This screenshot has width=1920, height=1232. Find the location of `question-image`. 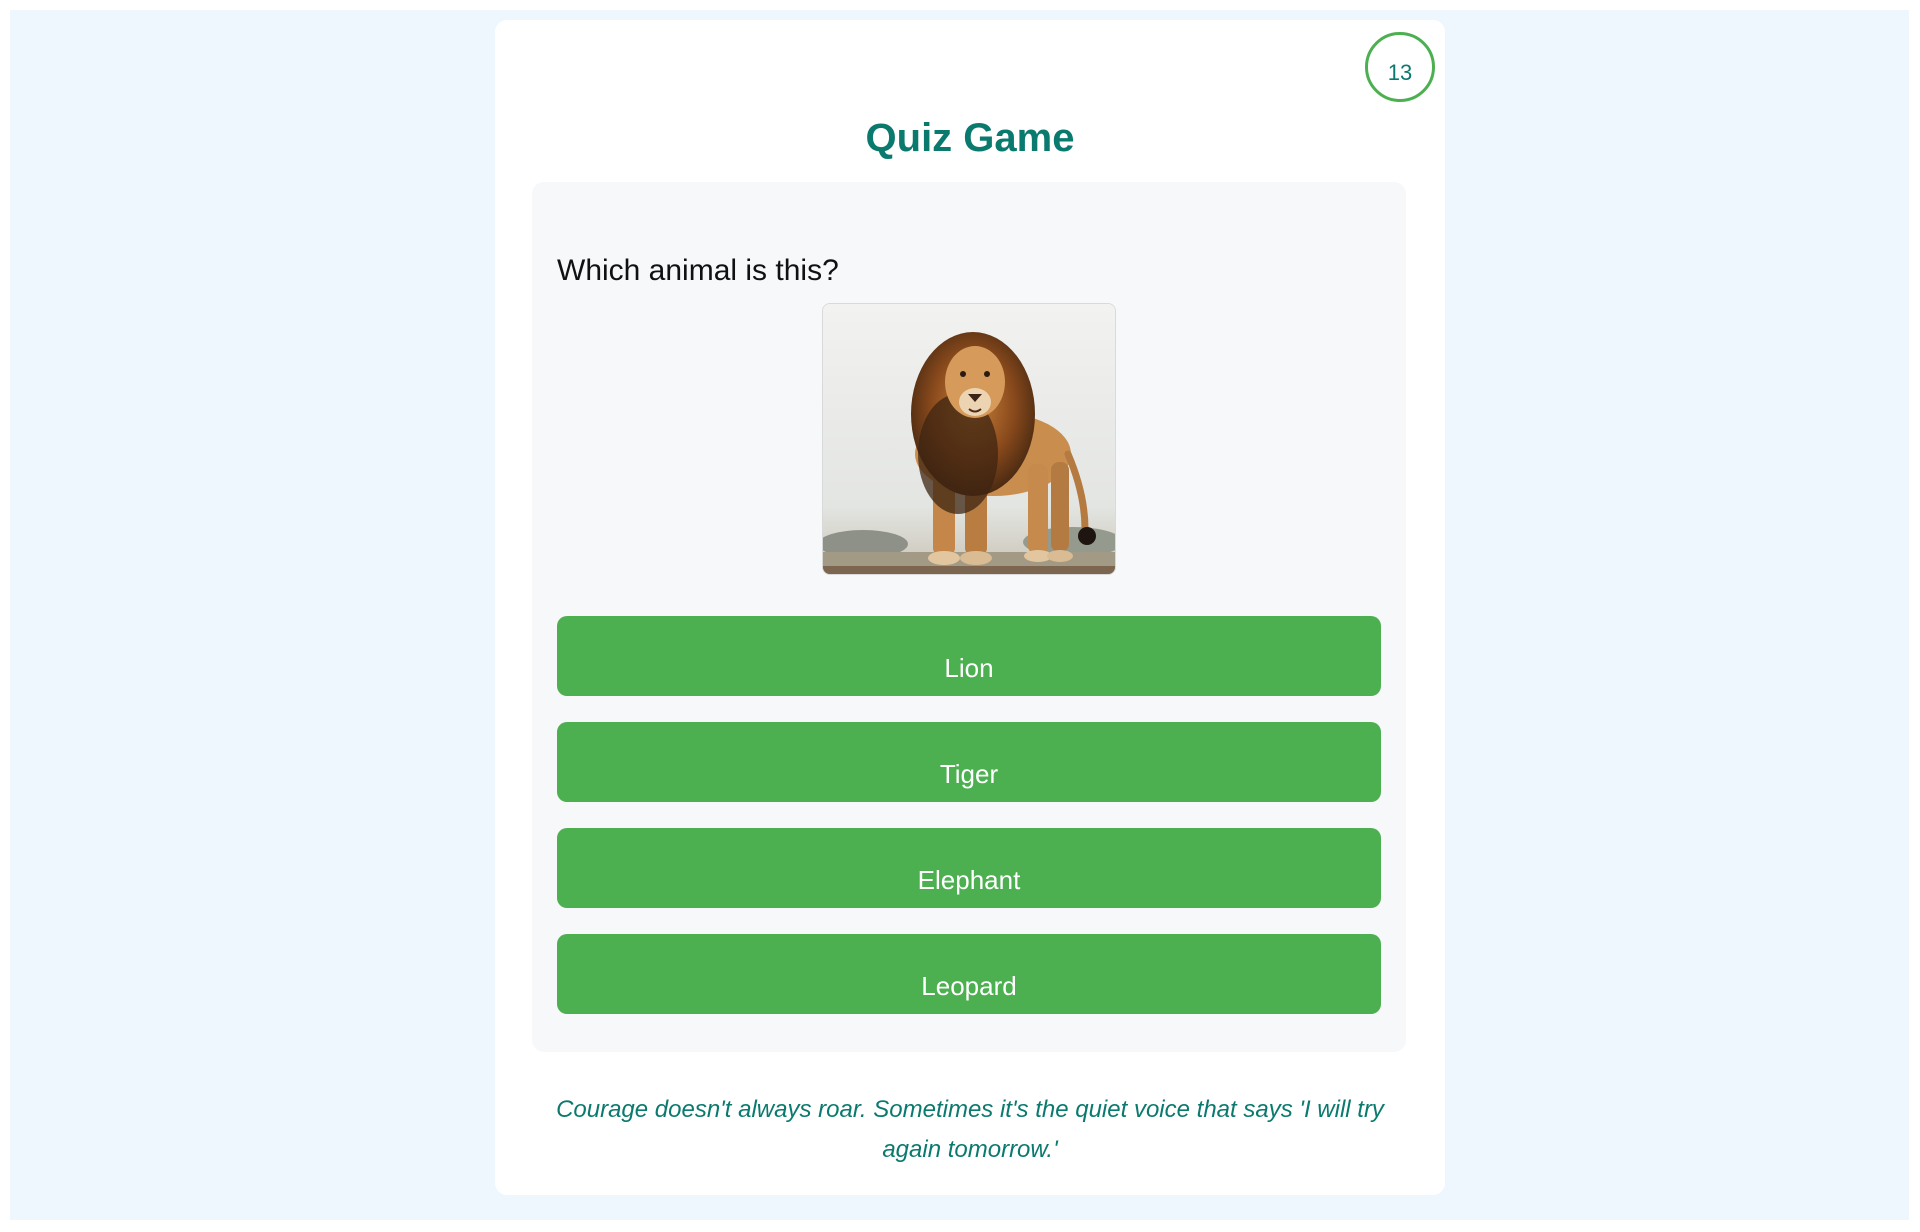

question-image is located at coordinates (969, 439).